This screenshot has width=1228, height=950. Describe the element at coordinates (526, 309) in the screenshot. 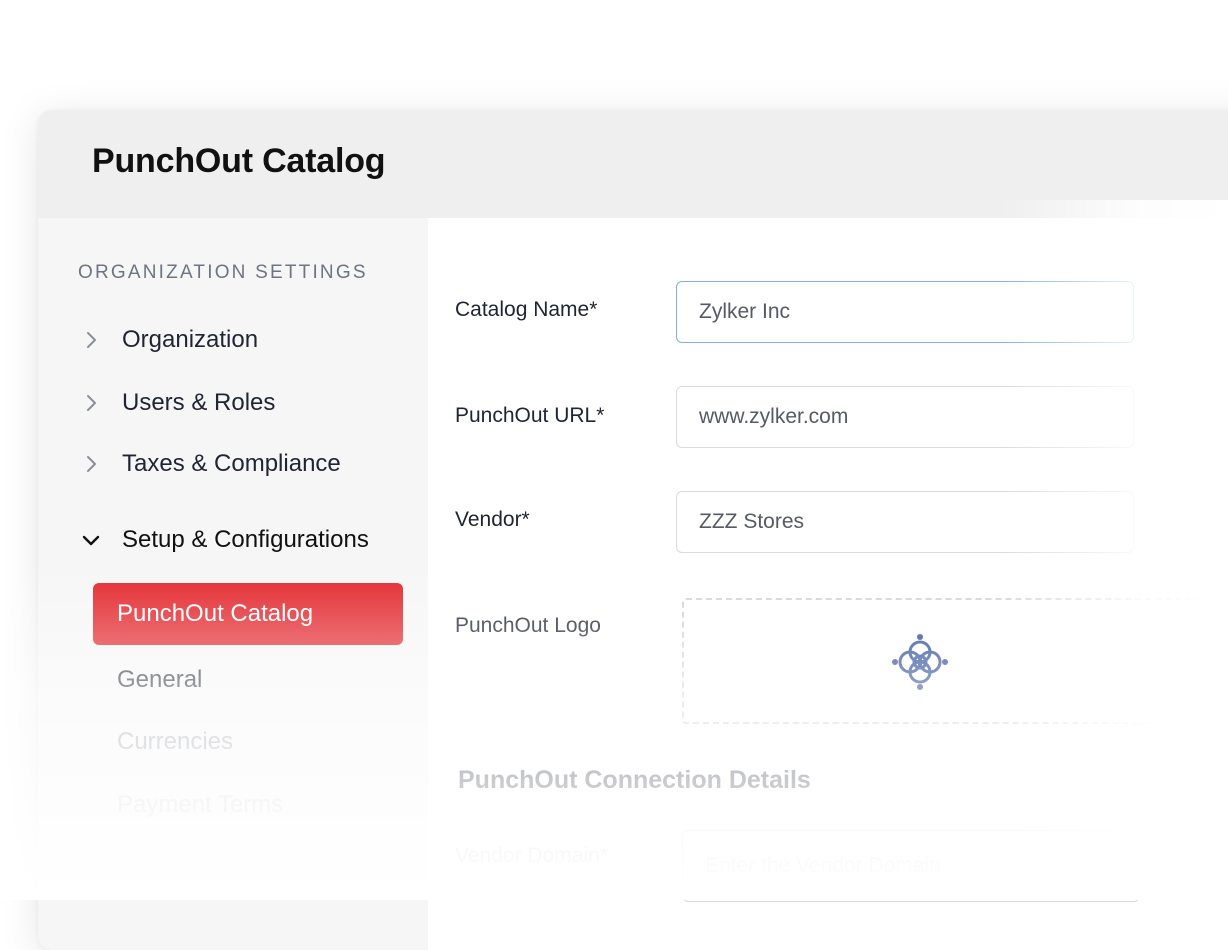

I see `catalog-name-label: Catalog Name*` at that location.